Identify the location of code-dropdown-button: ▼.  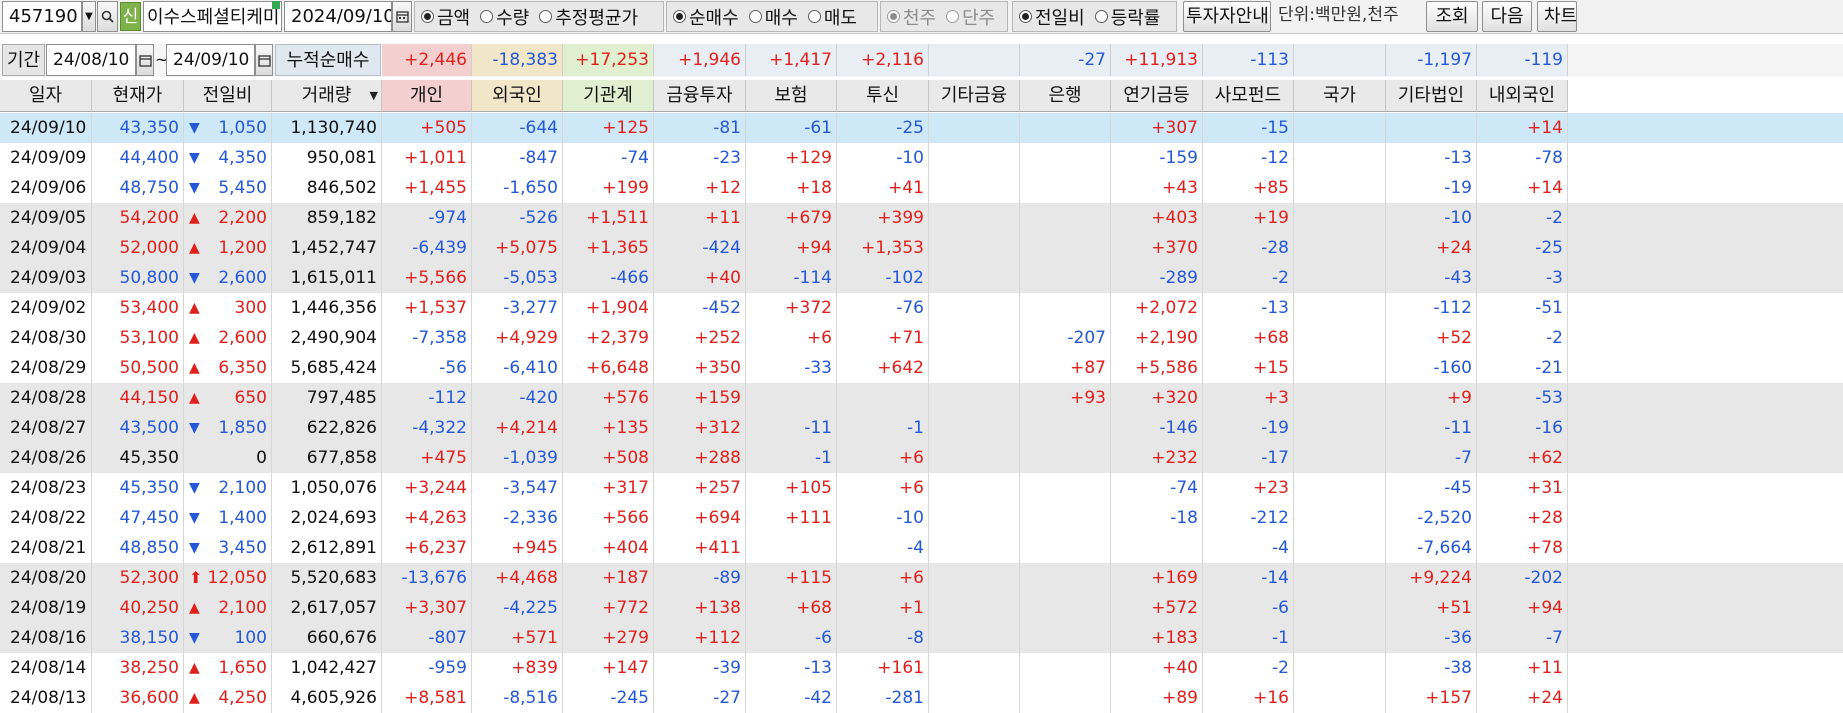
(89, 16).